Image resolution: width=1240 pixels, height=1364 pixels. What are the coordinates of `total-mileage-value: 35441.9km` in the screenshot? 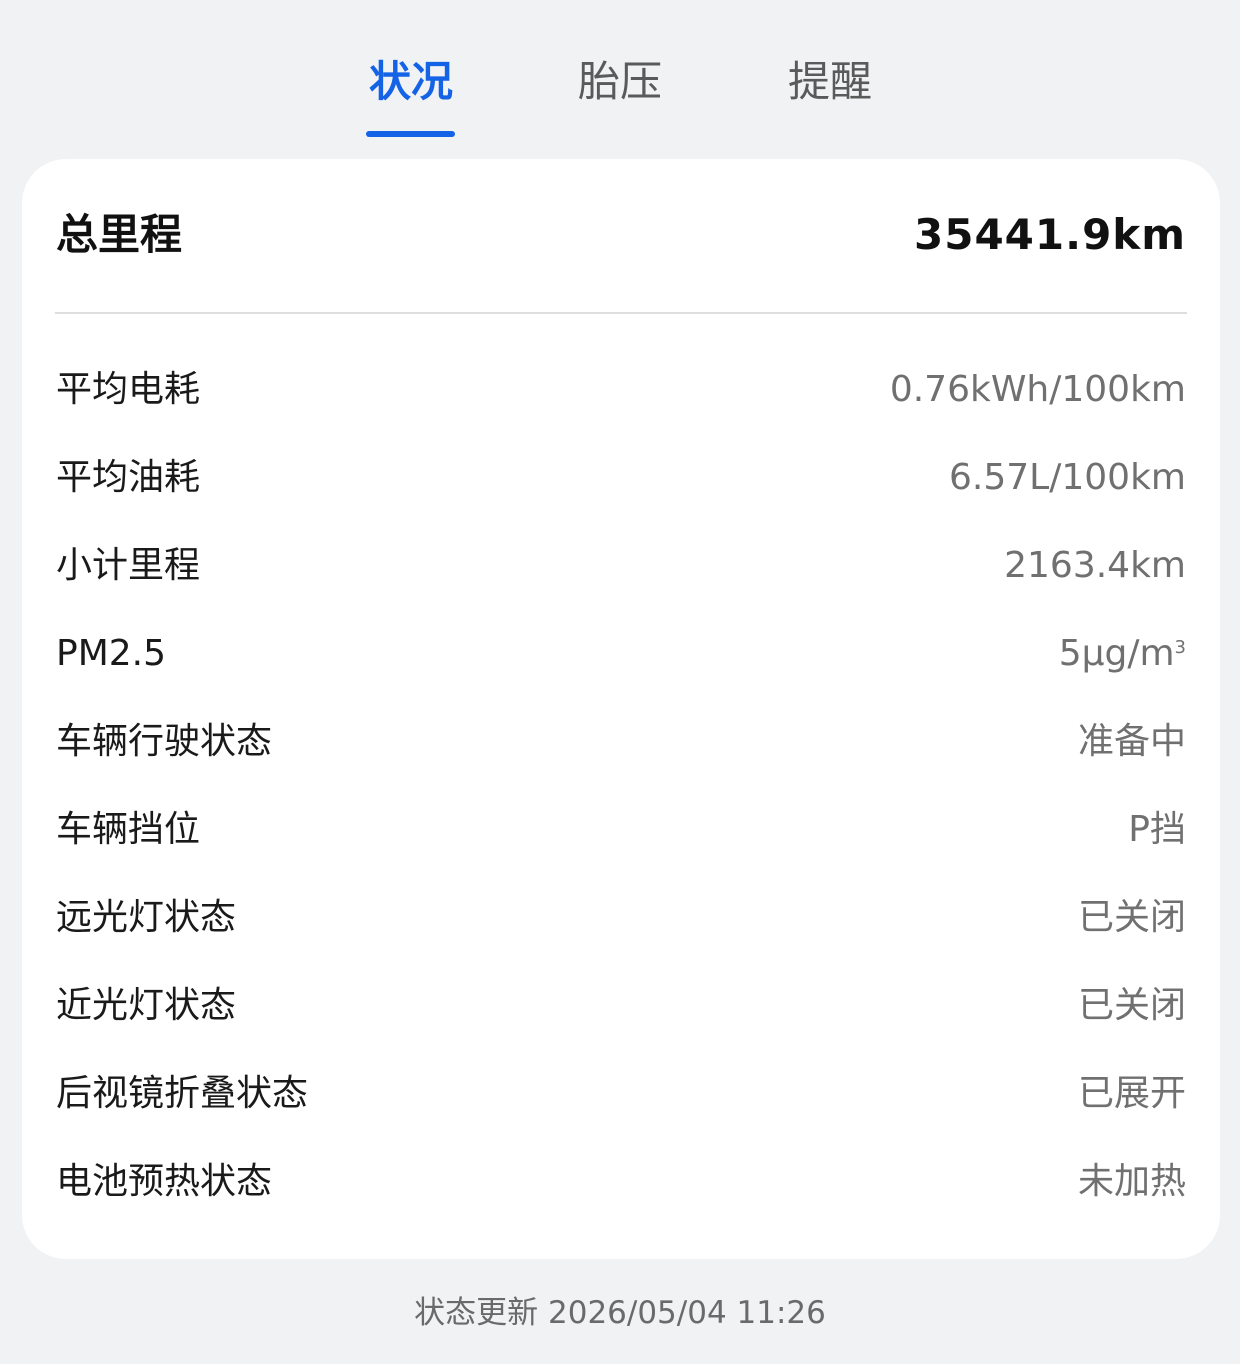 It's located at (1050, 234).